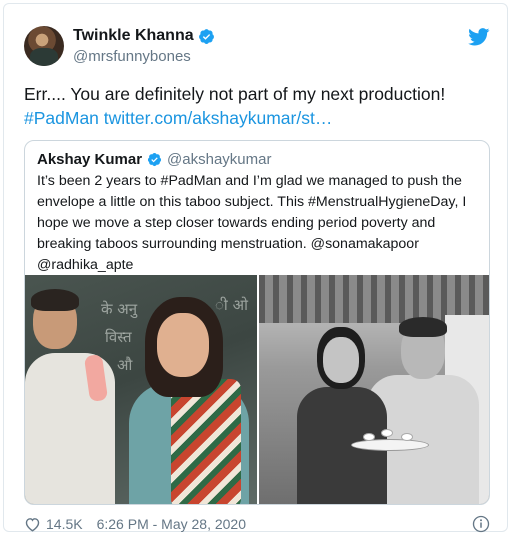 Image resolution: width=512 pixels, height=535 pixels. Describe the element at coordinates (219, 159) in the screenshot. I see `quoted-author-handle: @akshaykumar` at that location.